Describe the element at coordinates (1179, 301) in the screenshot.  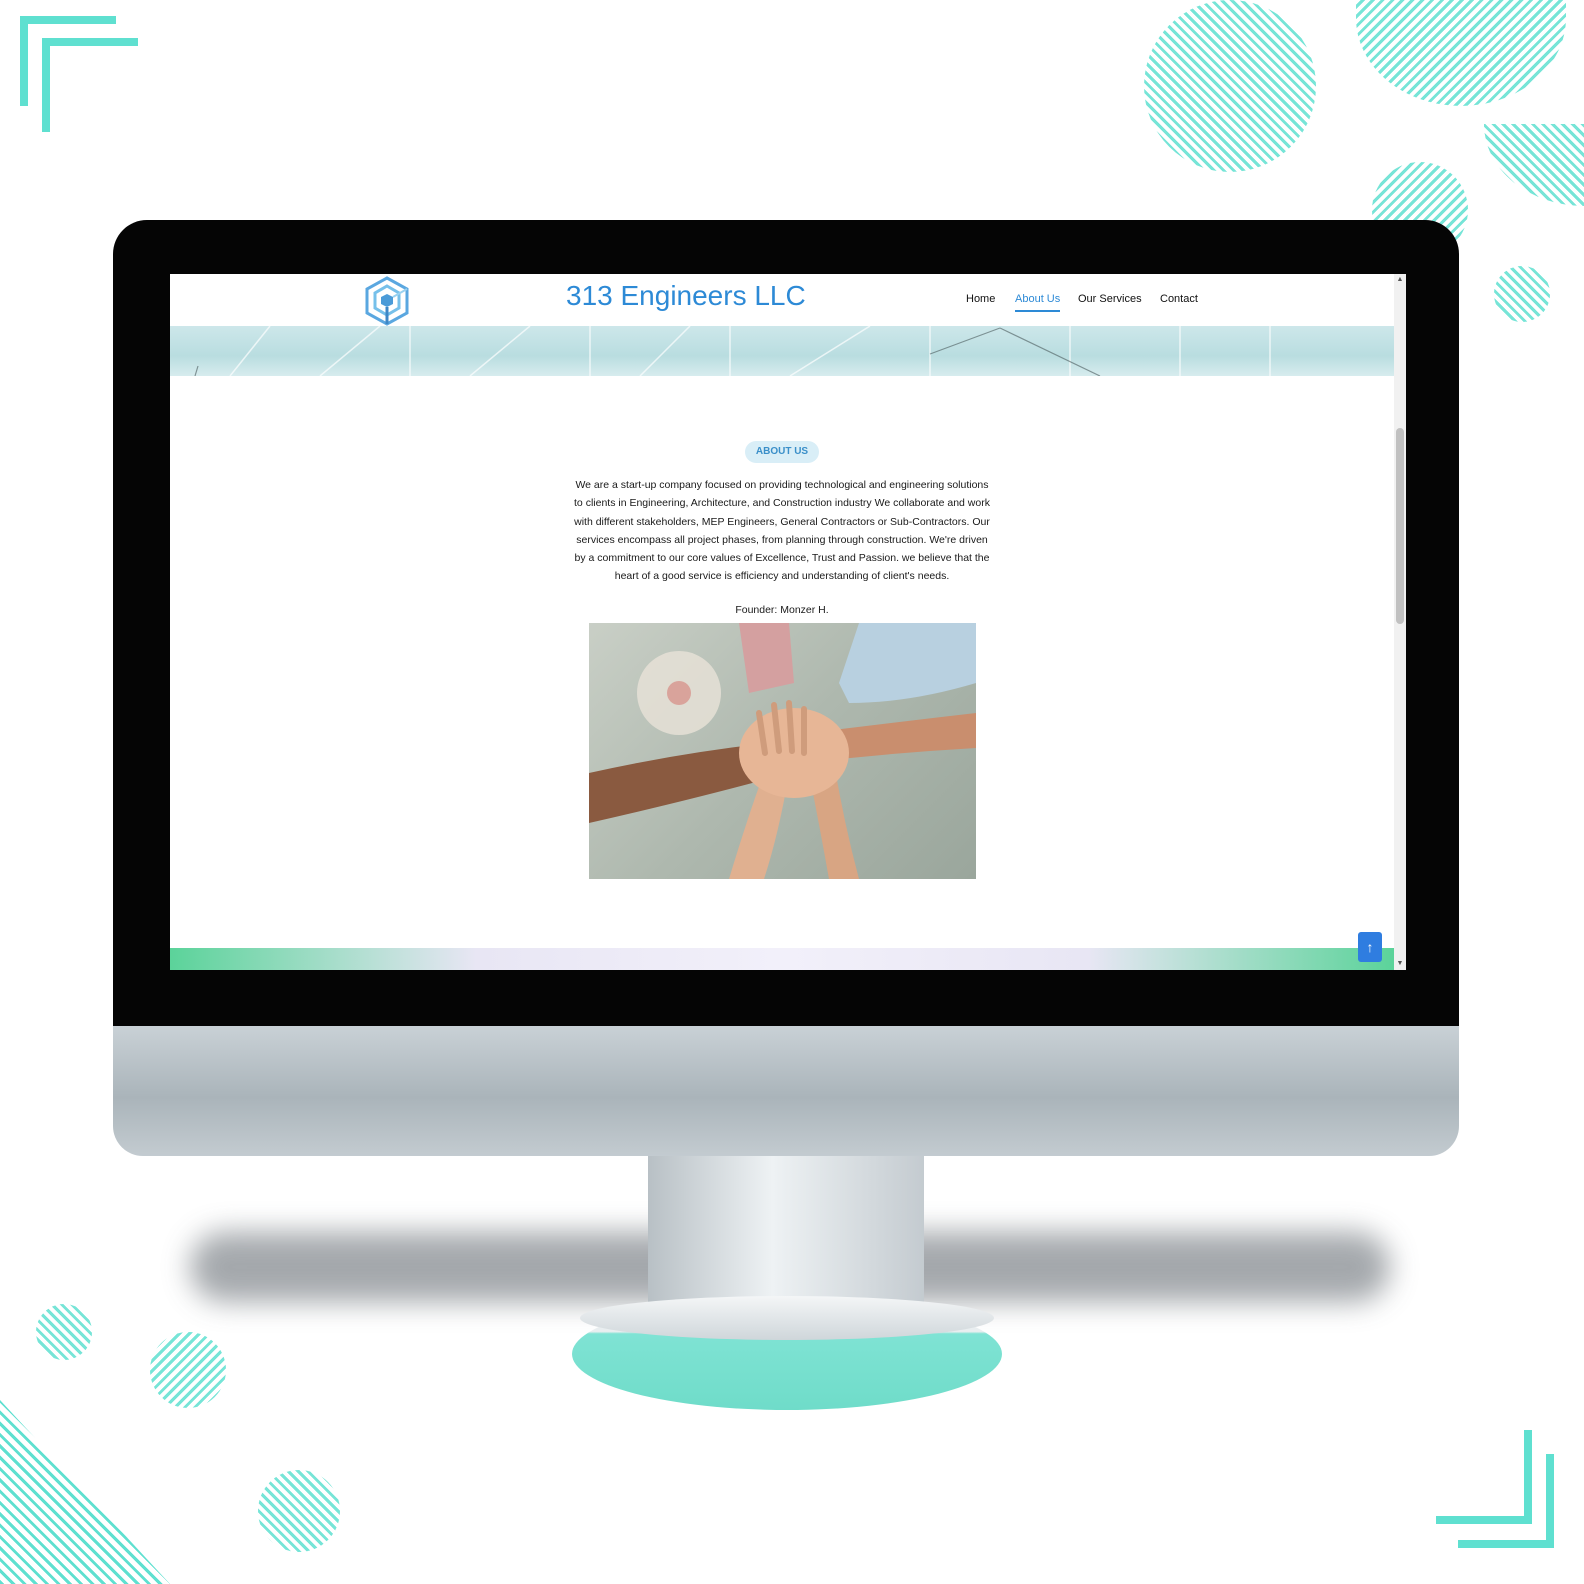
I see `nav-contact: Contact` at that location.